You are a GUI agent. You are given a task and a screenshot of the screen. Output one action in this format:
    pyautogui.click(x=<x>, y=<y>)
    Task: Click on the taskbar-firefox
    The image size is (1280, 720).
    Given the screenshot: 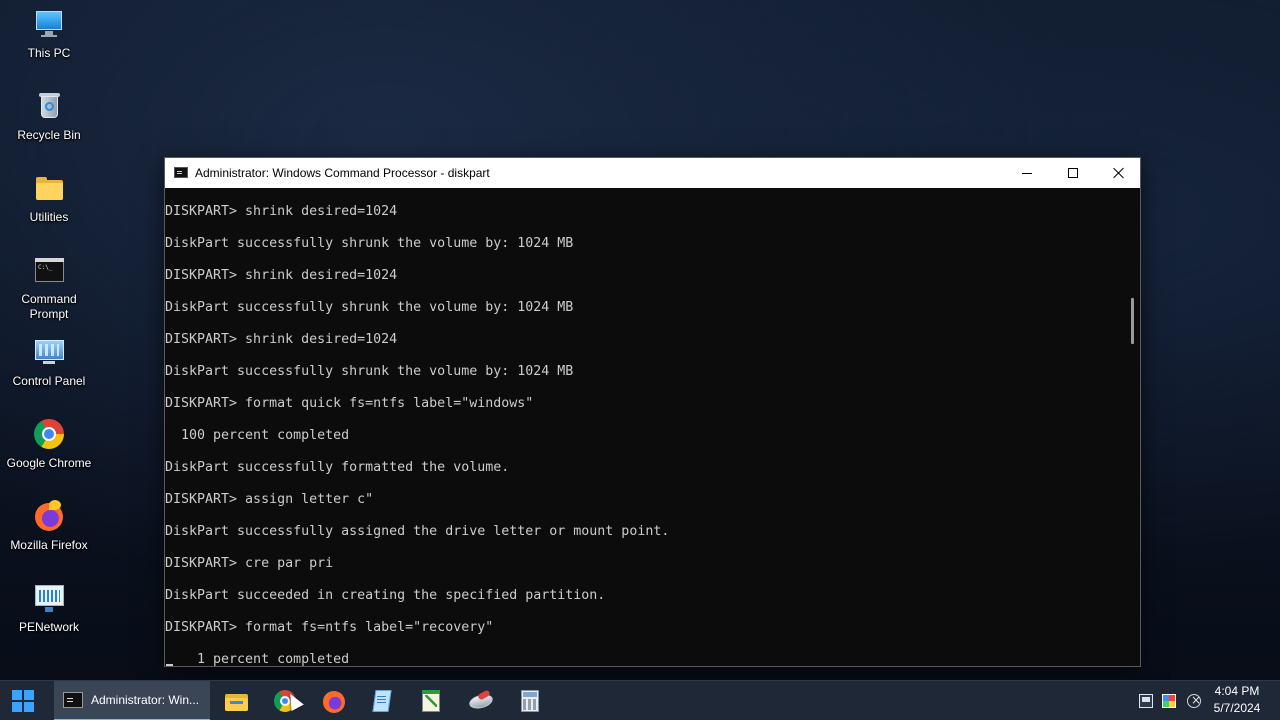 What is the action you would take?
    pyautogui.click(x=334, y=700)
    